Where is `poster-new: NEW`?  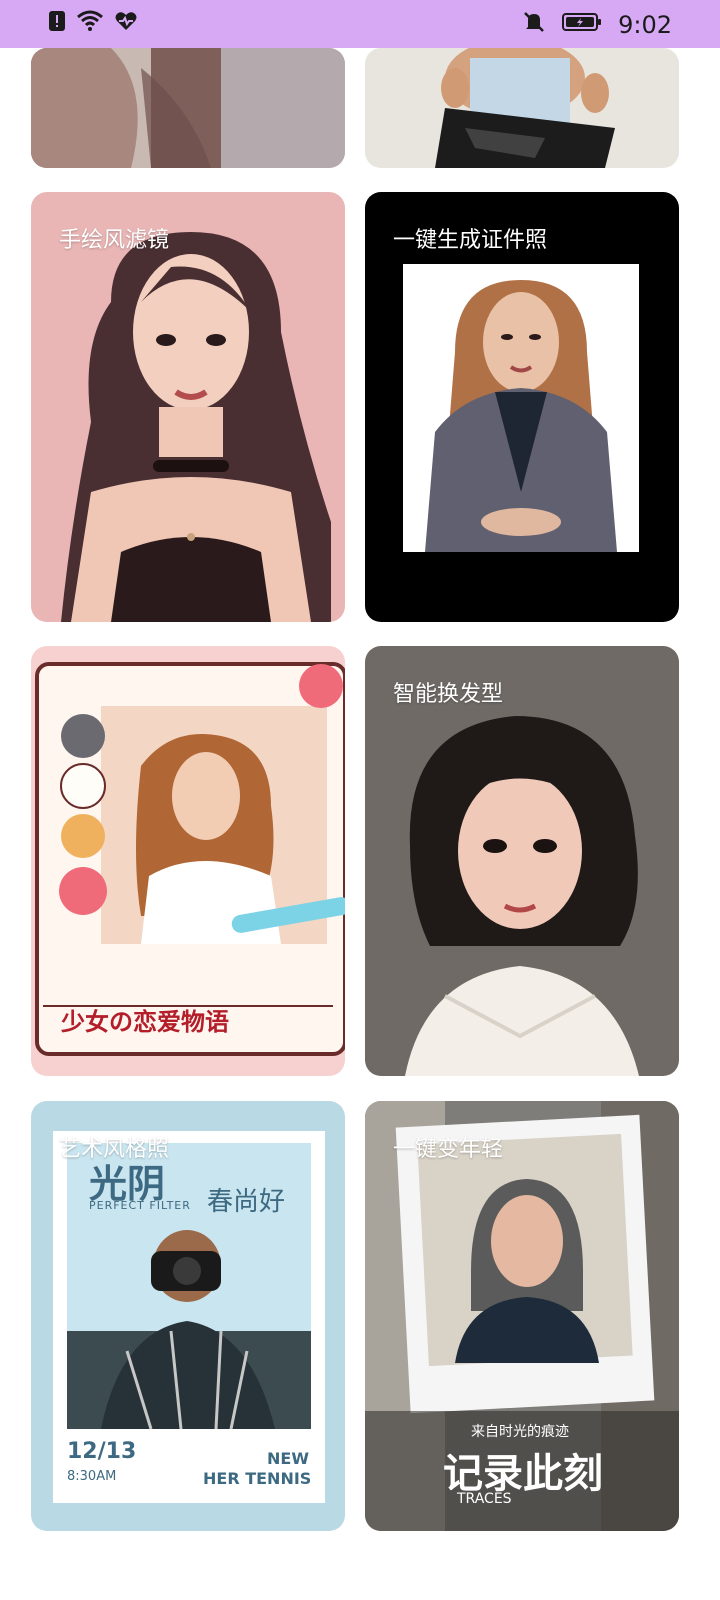
poster-new: NEW is located at coordinates (288, 1458).